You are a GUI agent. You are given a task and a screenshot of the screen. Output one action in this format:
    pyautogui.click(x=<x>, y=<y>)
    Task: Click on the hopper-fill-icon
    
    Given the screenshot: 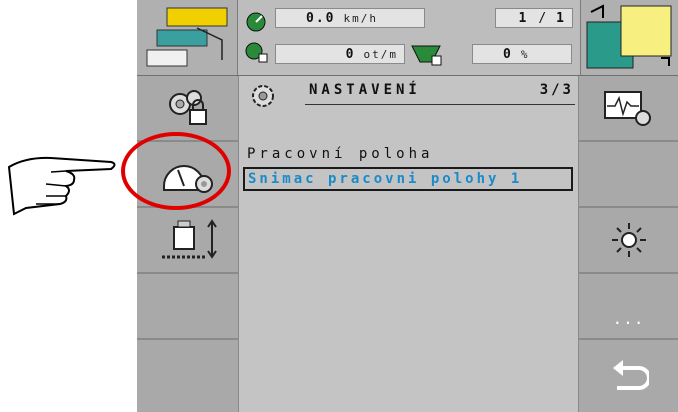 What is the action you would take?
    pyautogui.click(x=427, y=56)
    